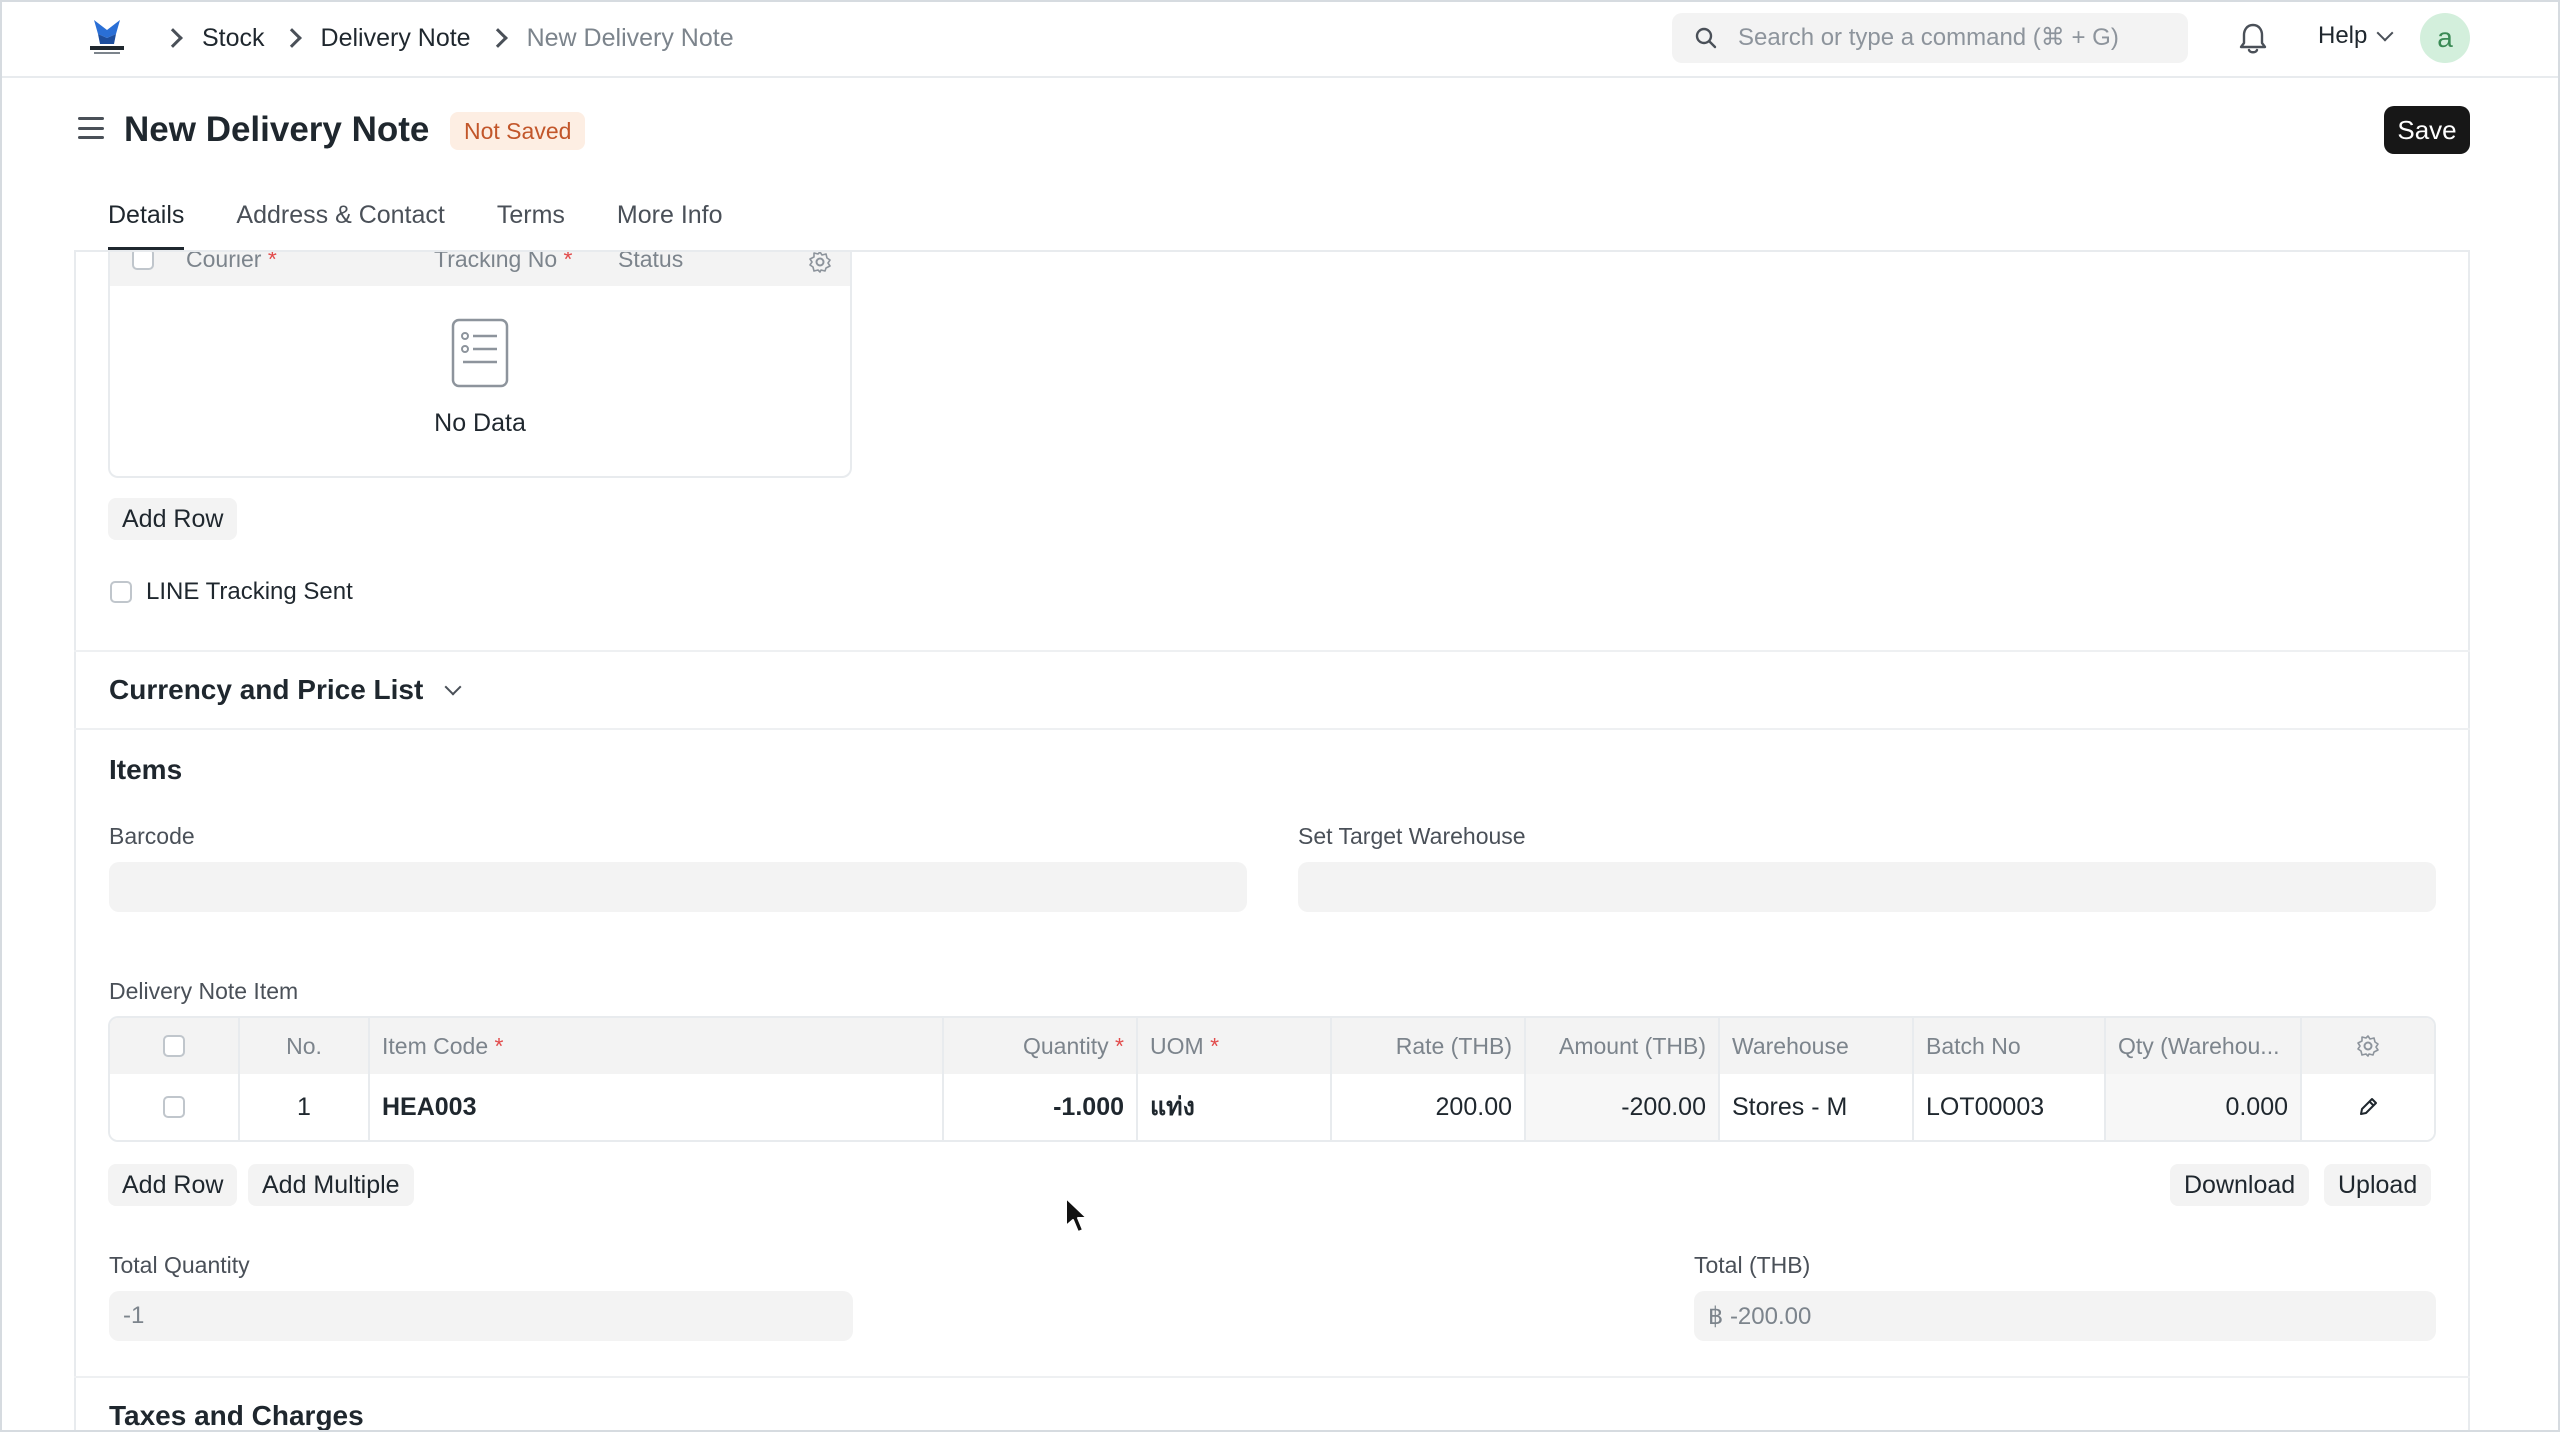 This screenshot has height=1432, width=2560. What do you see at coordinates (2010, 1107) in the screenshot?
I see `row-batch-no: LOT00003` at bounding box center [2010, 1107].